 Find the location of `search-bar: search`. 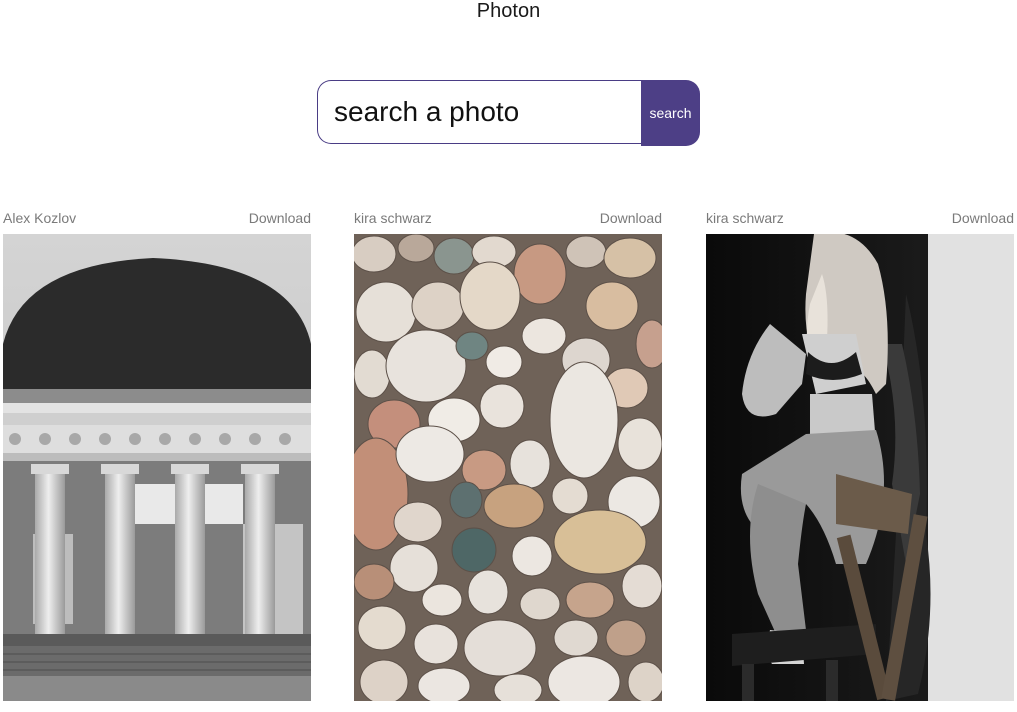

search-bar: search is located at coordinates (508, 113).